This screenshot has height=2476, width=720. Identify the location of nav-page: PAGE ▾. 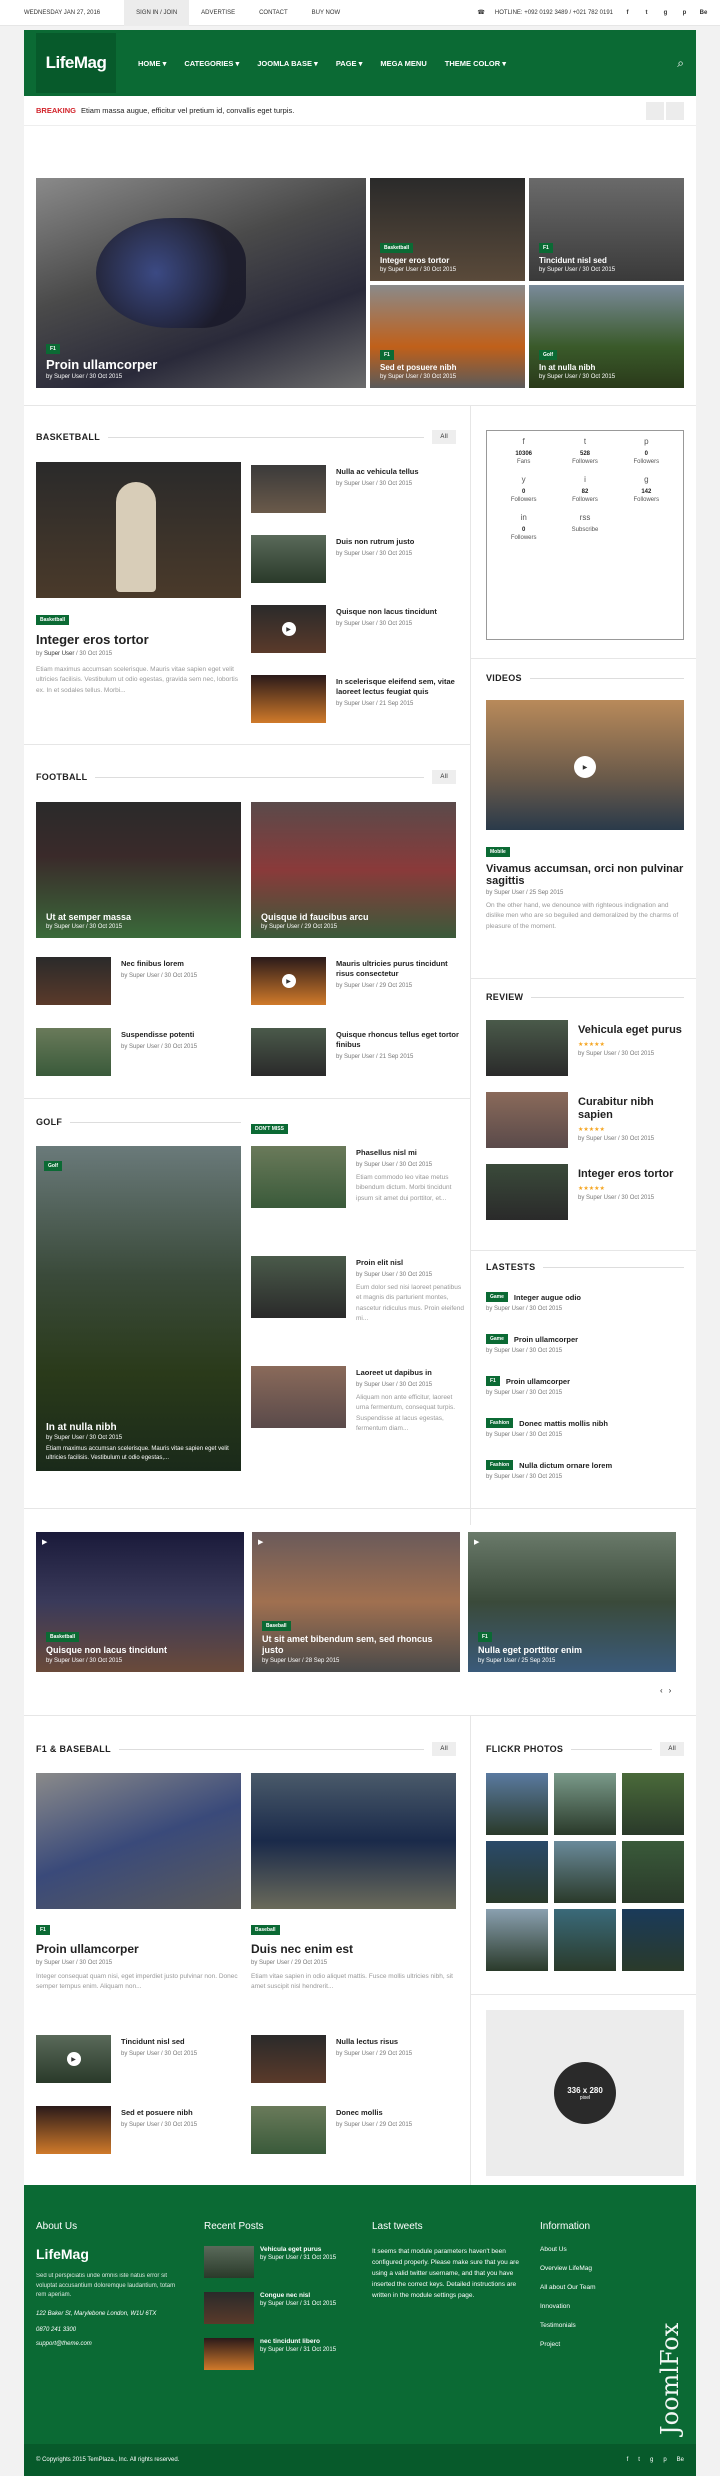
(349, 63).